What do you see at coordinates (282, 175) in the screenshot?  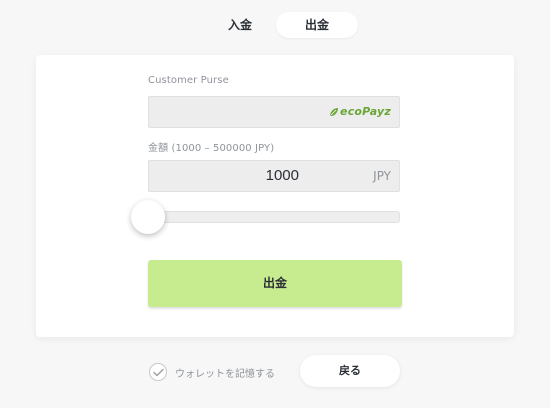 I see `amount-value: 1000` at bounding box center [282, 175].